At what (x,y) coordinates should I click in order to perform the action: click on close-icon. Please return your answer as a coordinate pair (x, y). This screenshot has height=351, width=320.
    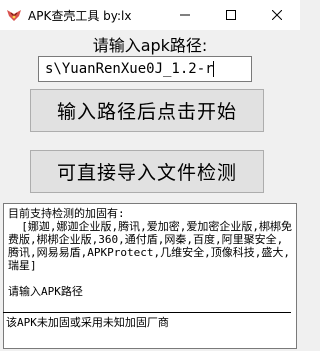
    Looking at the image, I should click on (277, 15).